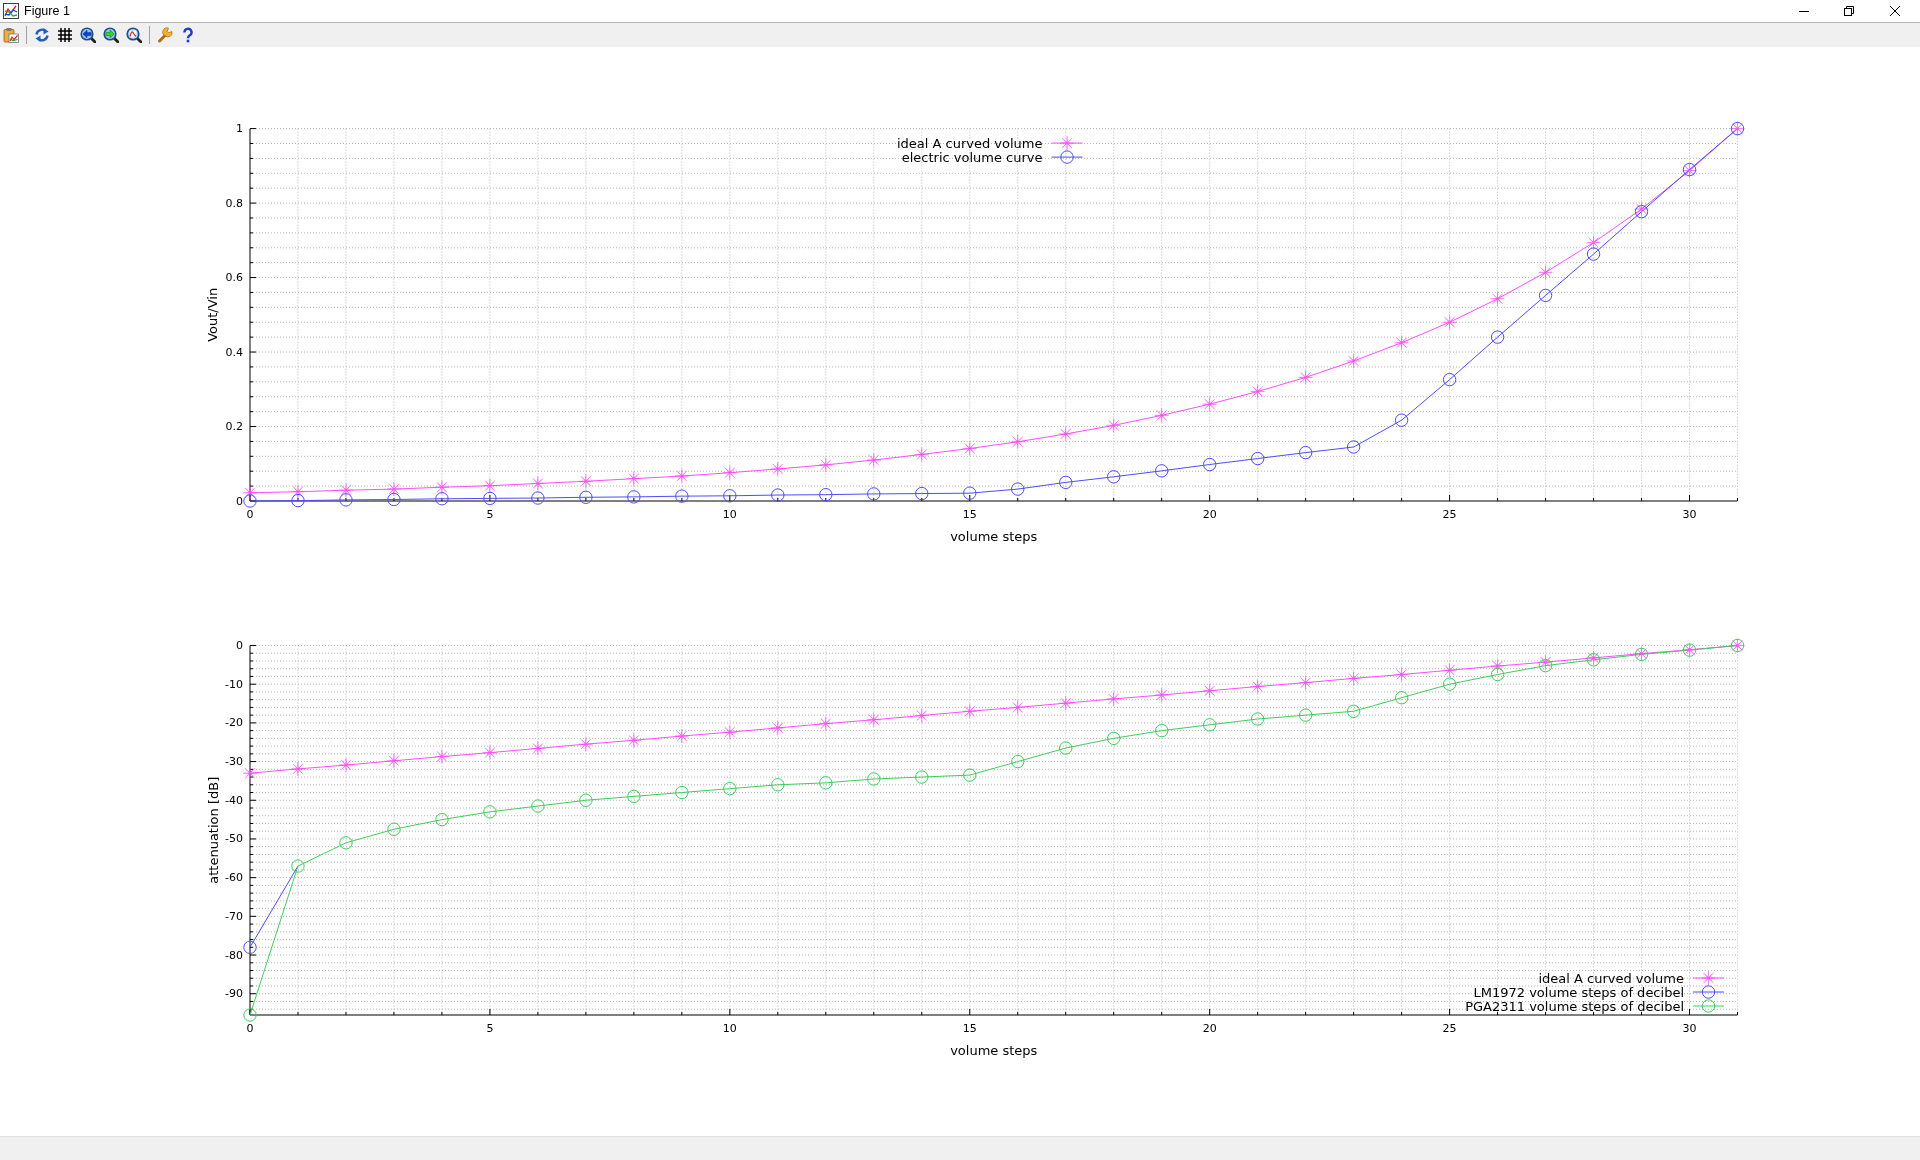  Describe the element at coordinates (250, 514) in the screenshot. I see `x-tick-label: 0` at that location.